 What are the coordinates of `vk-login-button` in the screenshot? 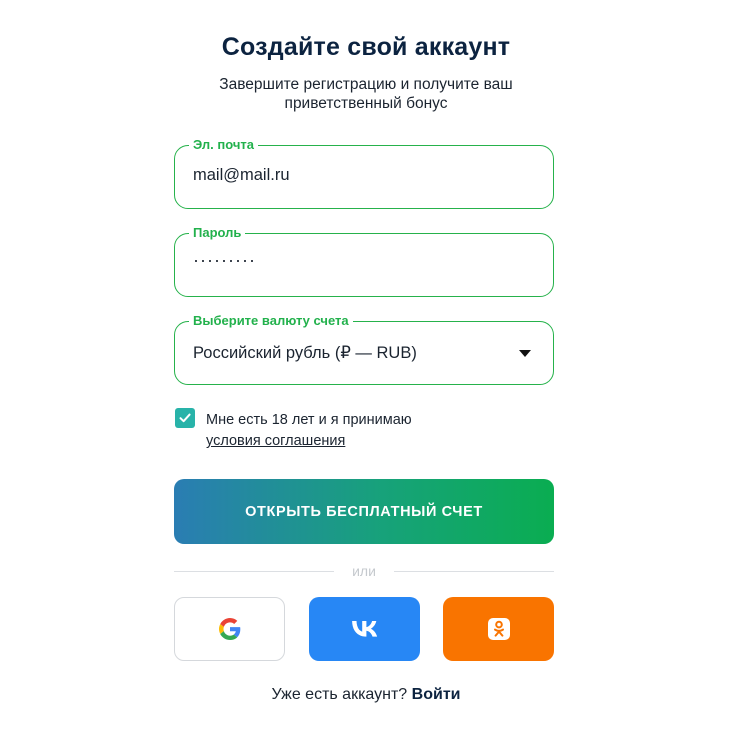 It's located at (364, 629).